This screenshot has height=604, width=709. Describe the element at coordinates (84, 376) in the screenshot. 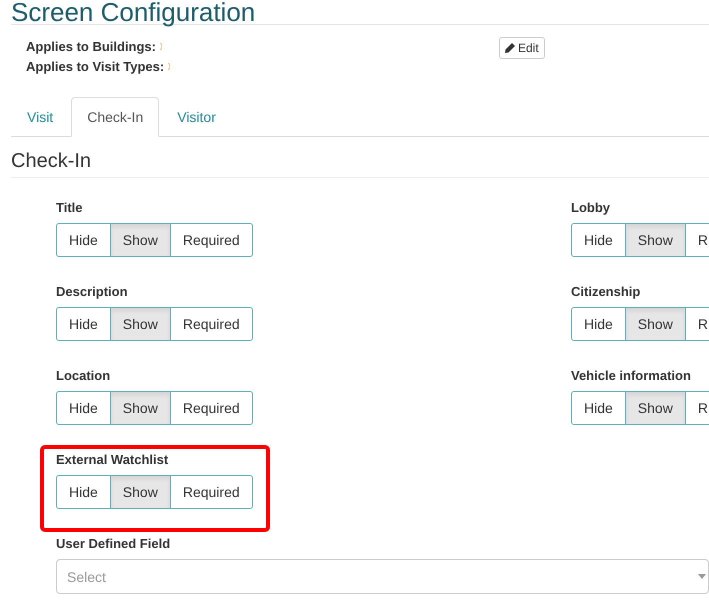

I see `field-label: Location` at that location.